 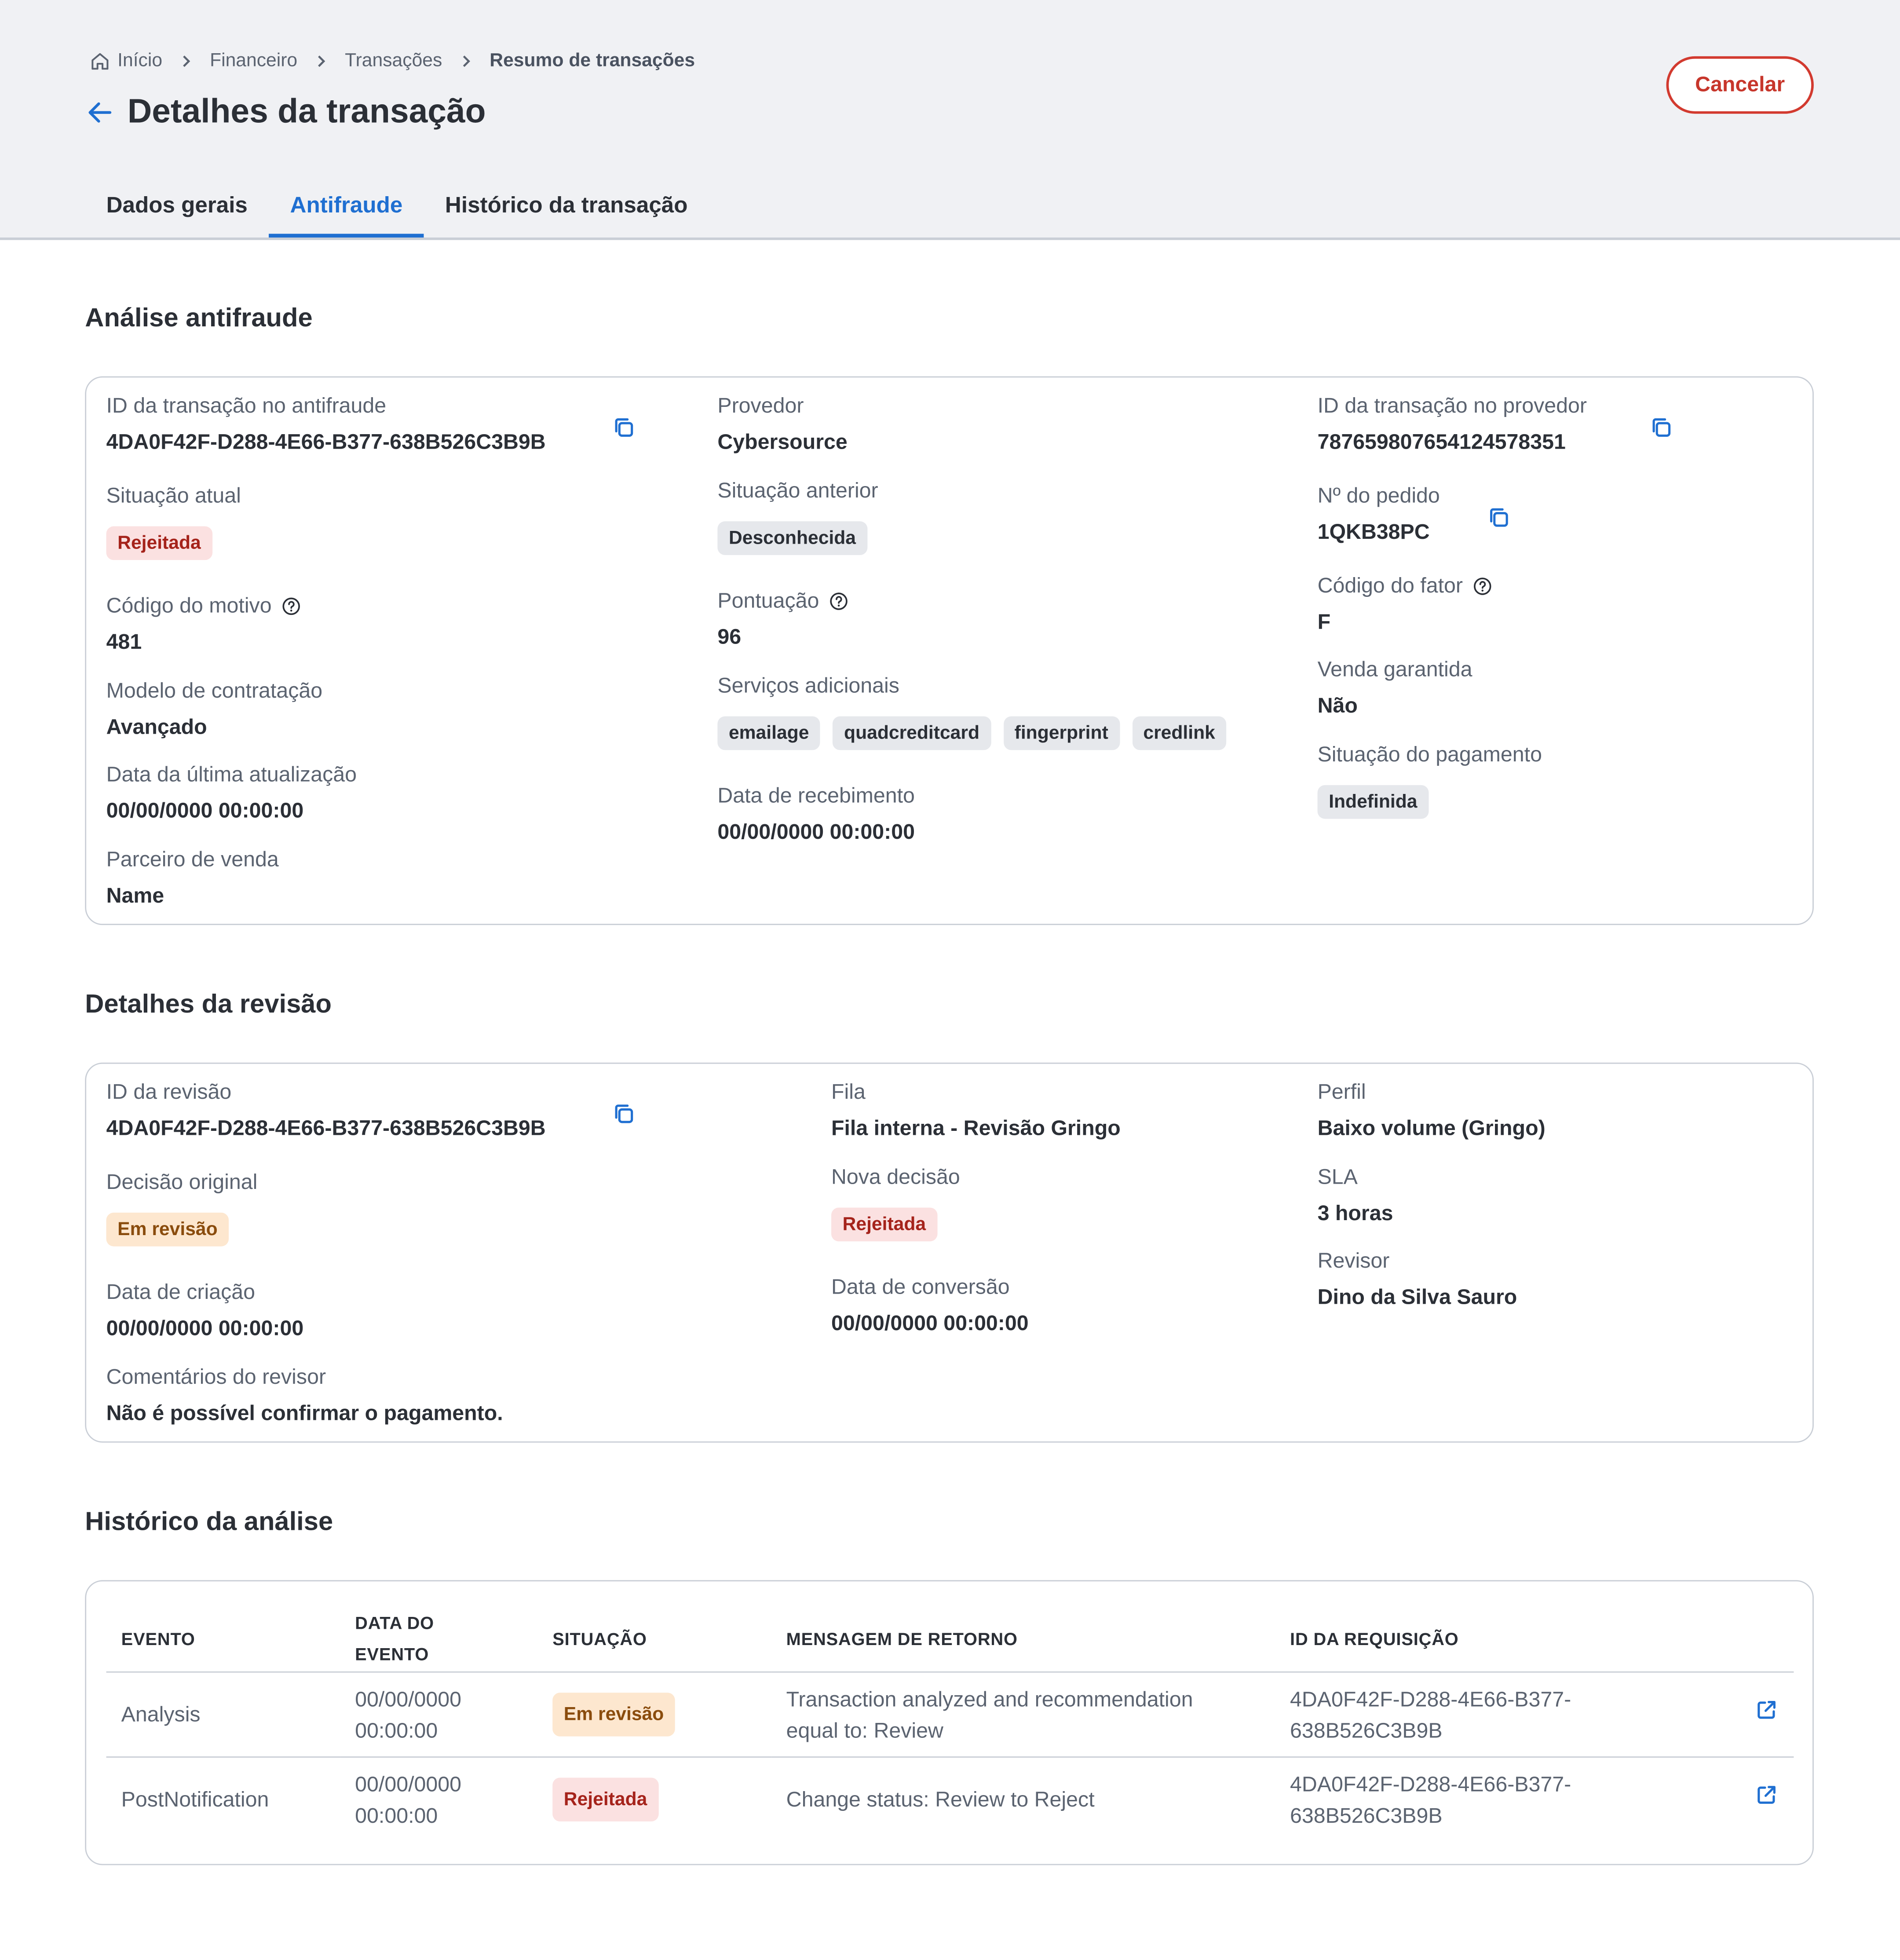 I want to click on field-label: Situação atual, so click(x=173, y=496).